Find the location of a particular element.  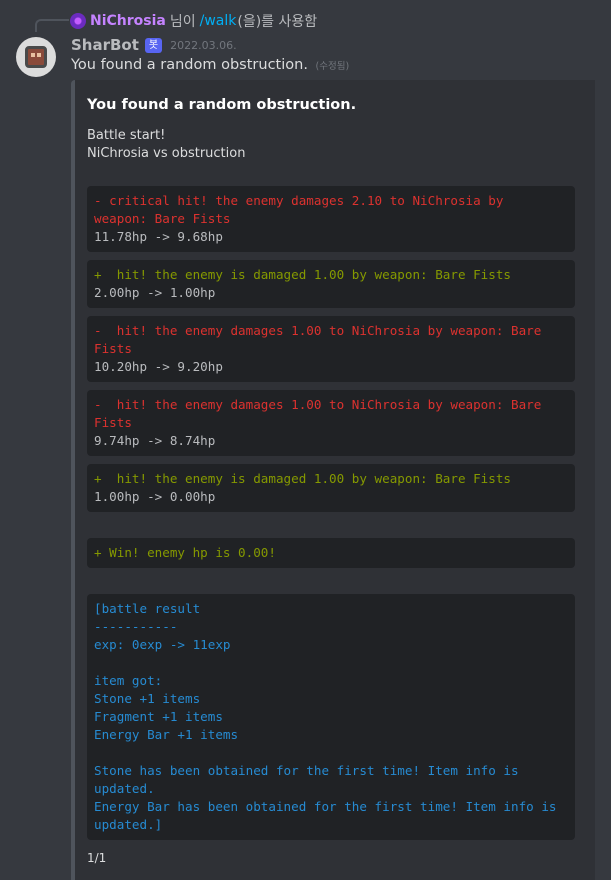

code-line: weapon: Bare Fists is located at coordinates (162, 218).